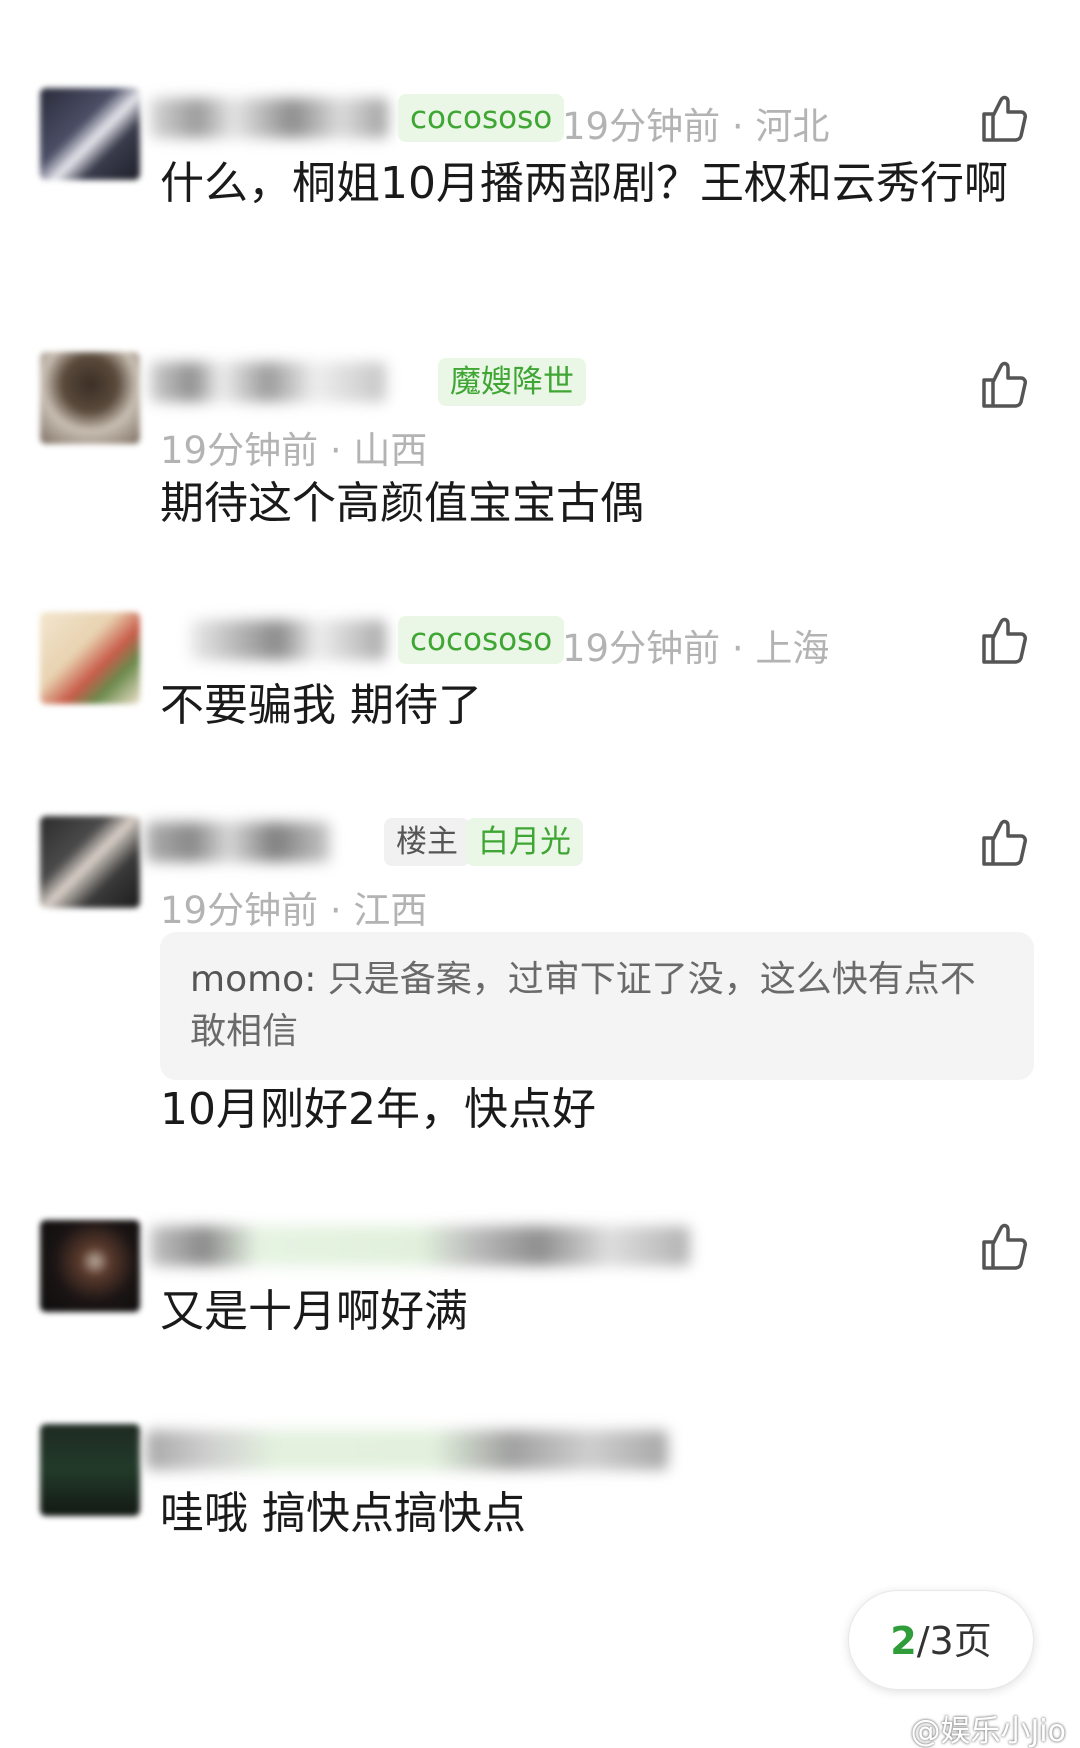  Describe the element at coordinates (524, 842) in the screenshot. I see `user-badge: 白月光` at that location.